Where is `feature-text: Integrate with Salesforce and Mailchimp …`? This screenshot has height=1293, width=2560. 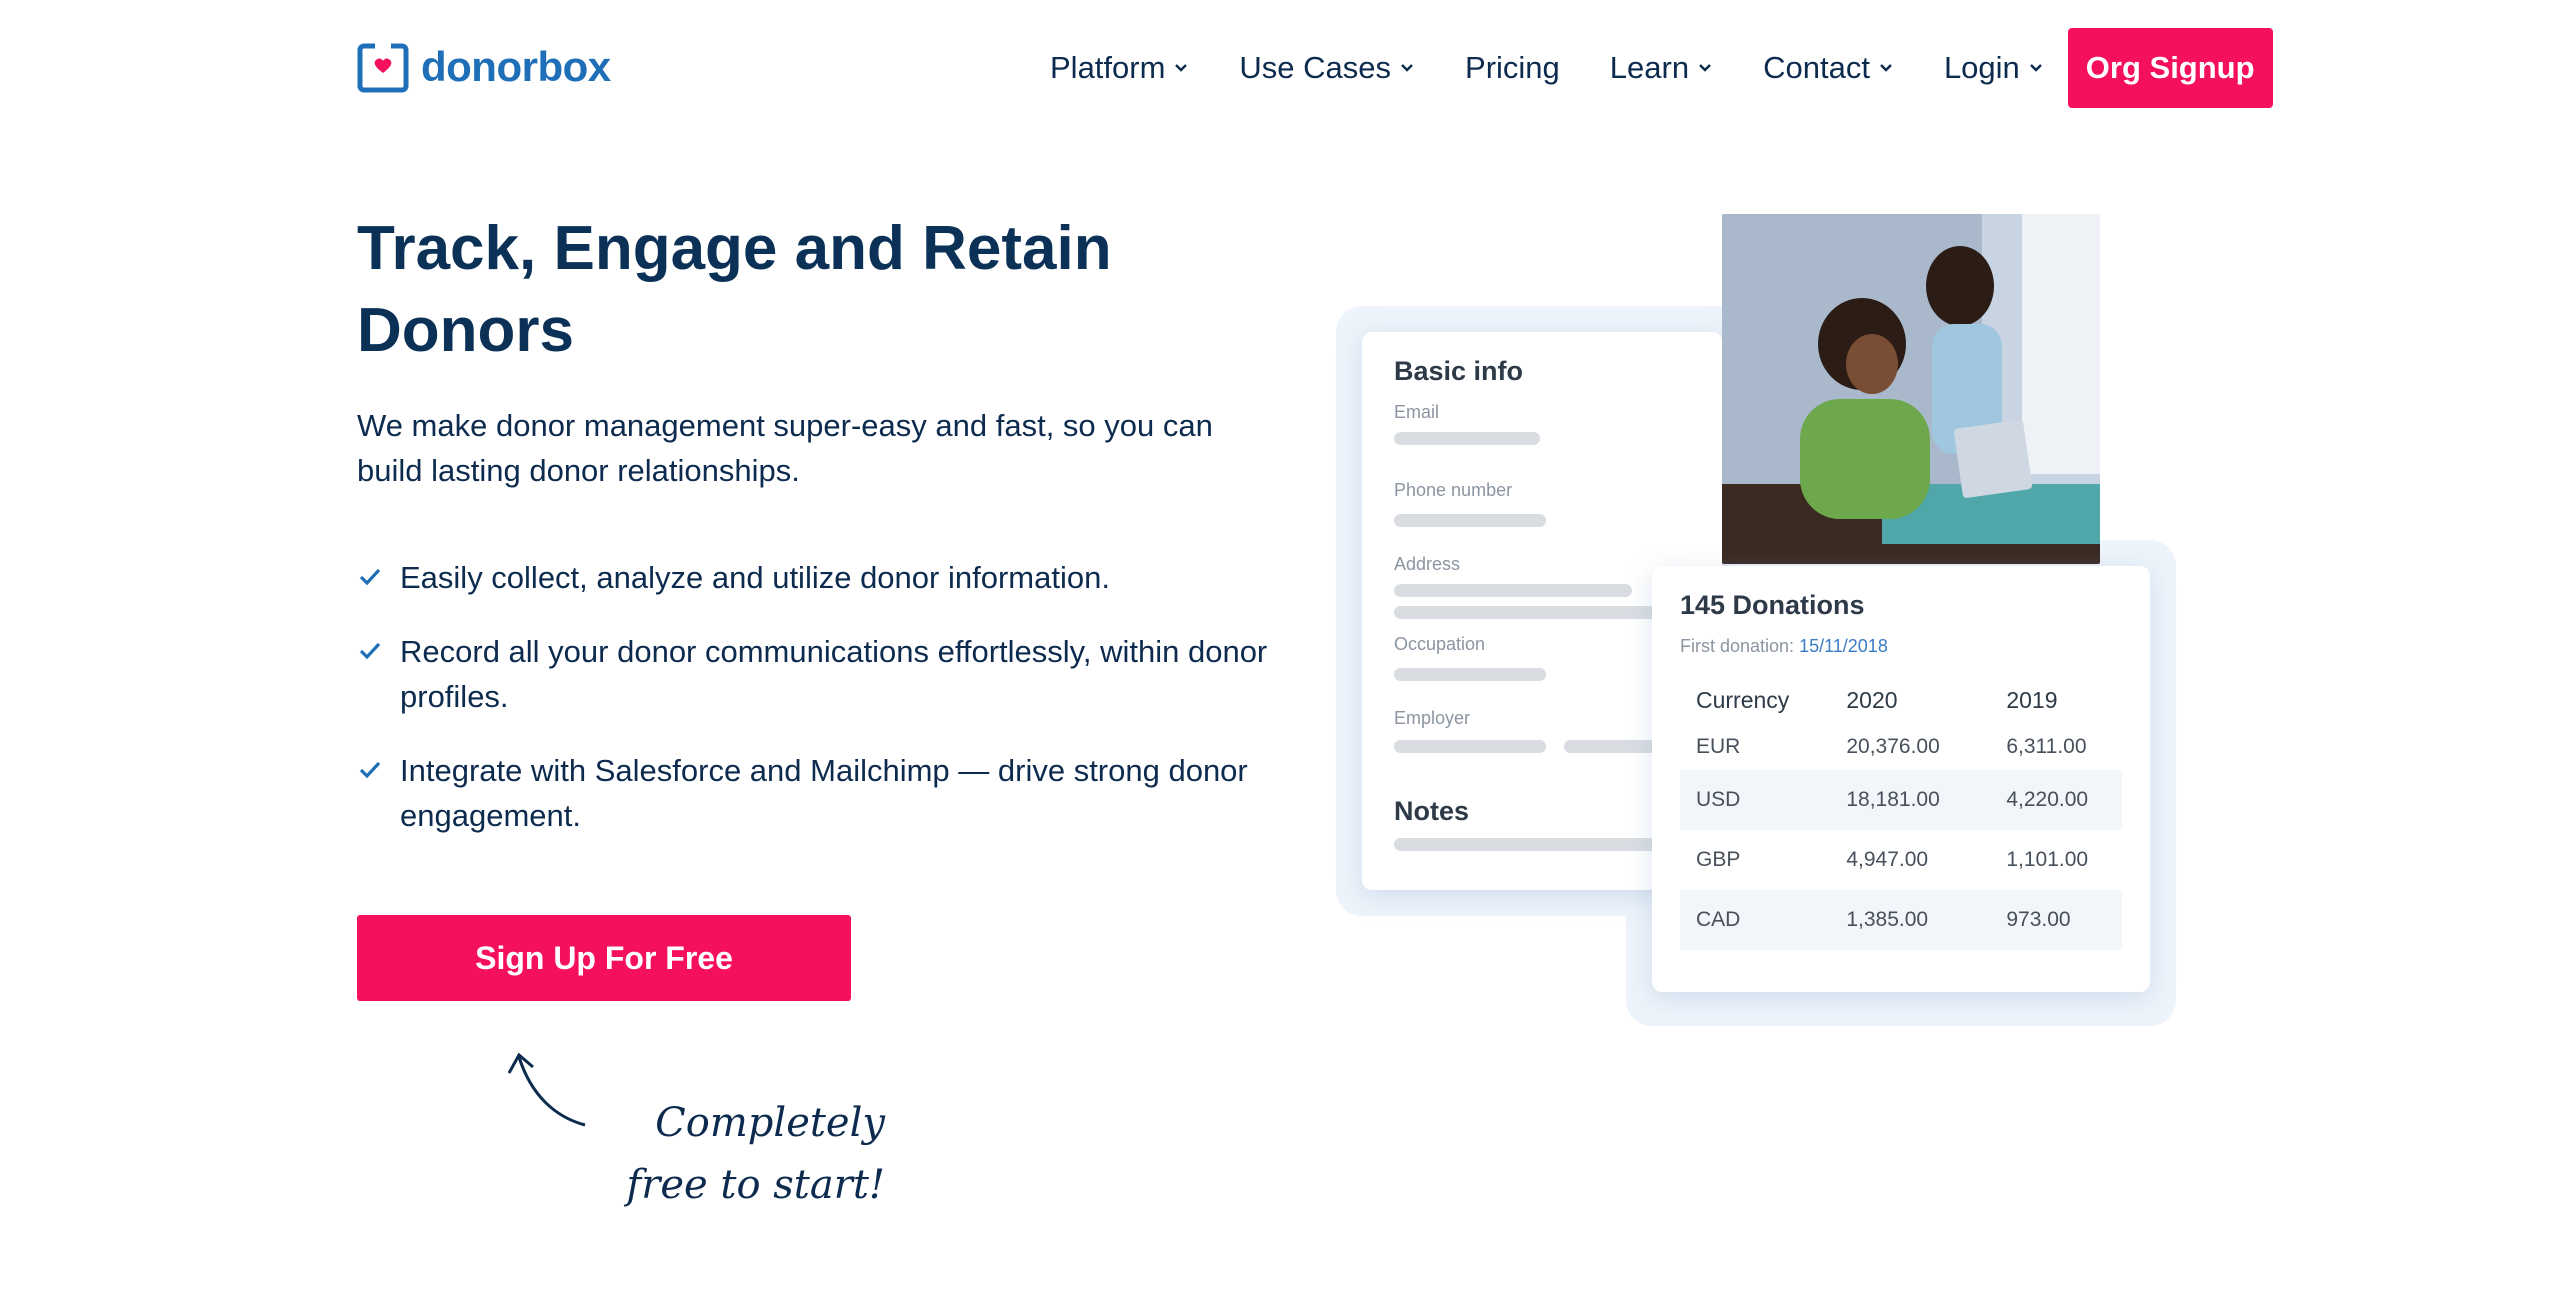
feature-text: Integrate with Salesforce and Mailchimp … is located at coordinates (824, 793).